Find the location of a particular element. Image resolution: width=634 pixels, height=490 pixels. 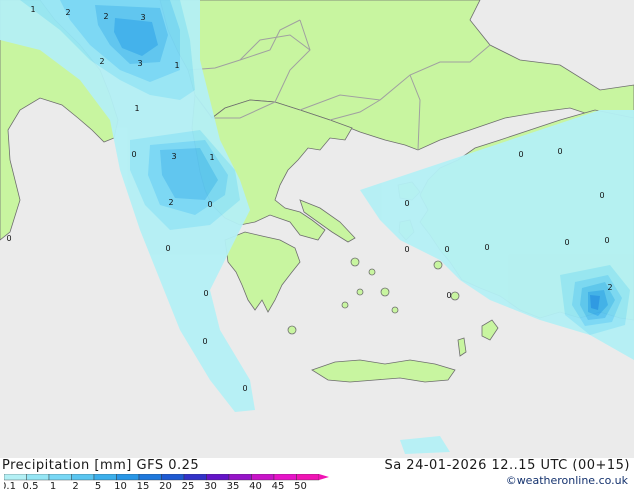

legend-label: 45 is located at coordinates (278, 485).